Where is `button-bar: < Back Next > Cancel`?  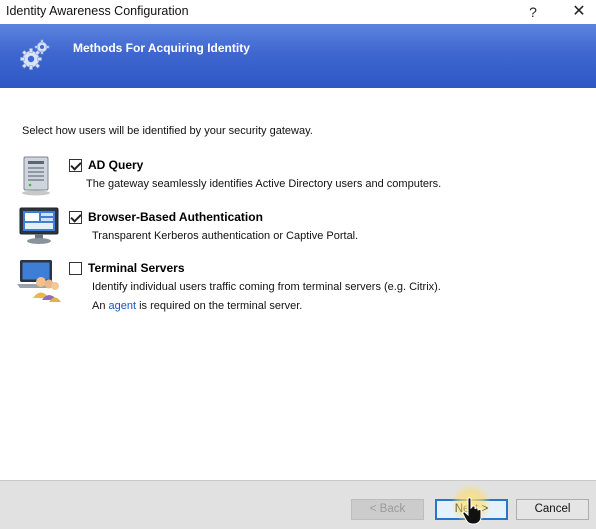
button-bar: < Back Next > Cancel is located at coordinates (298, 504).